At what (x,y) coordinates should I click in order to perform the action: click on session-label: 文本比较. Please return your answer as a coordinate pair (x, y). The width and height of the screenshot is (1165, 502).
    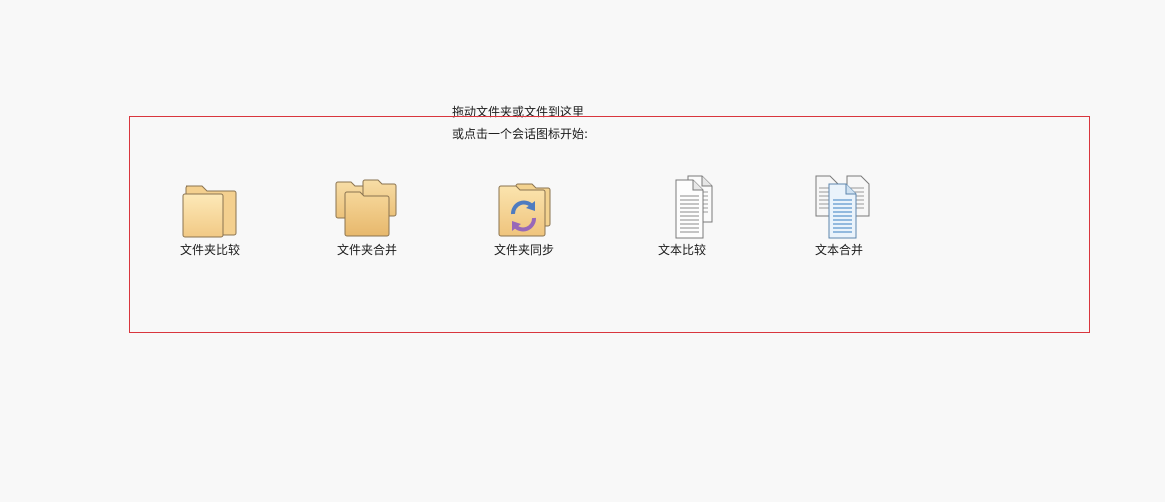
    Looking at the image, I should click on (681, 250).